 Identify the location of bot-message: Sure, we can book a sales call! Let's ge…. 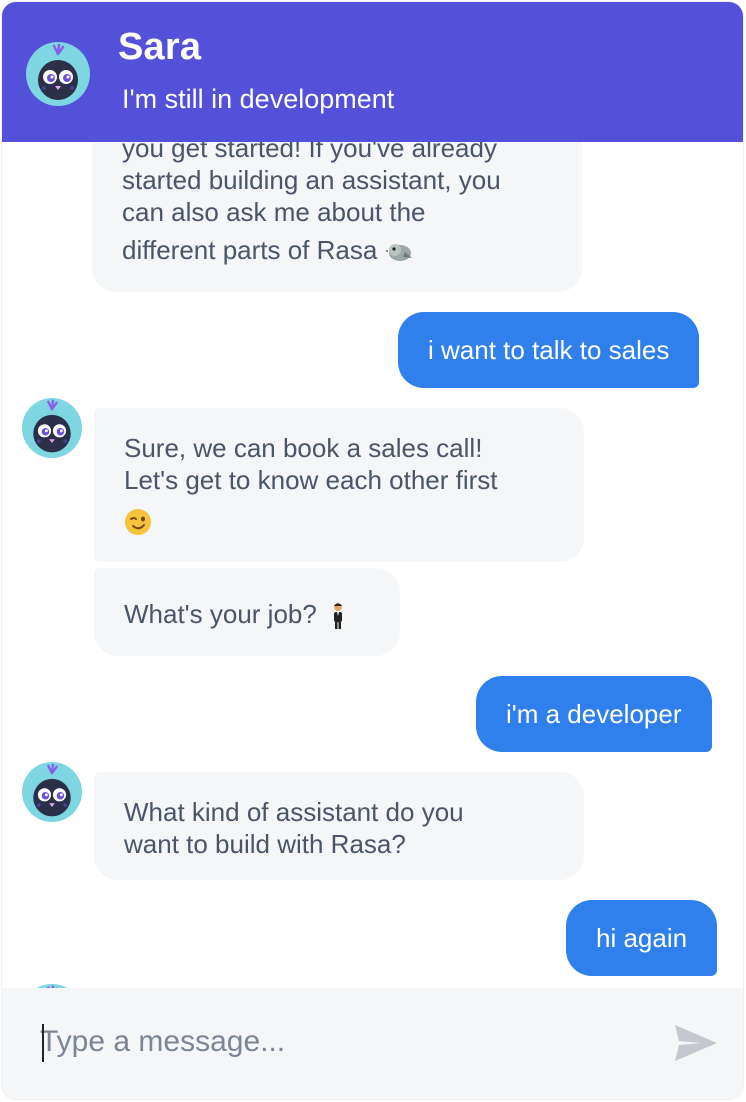
(339, 485).